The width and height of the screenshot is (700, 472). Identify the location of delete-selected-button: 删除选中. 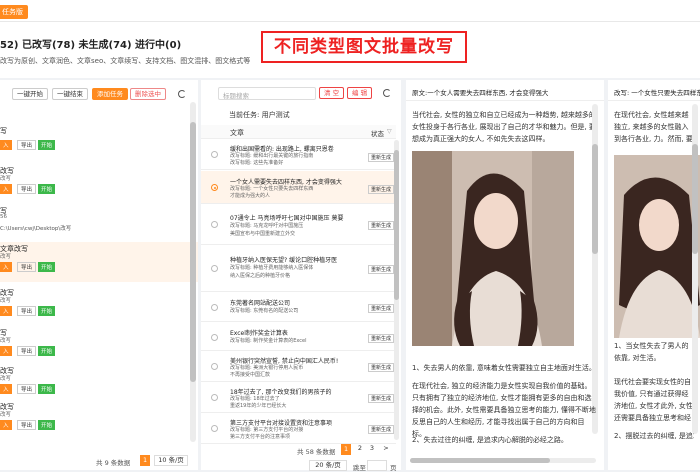
(148, 94).